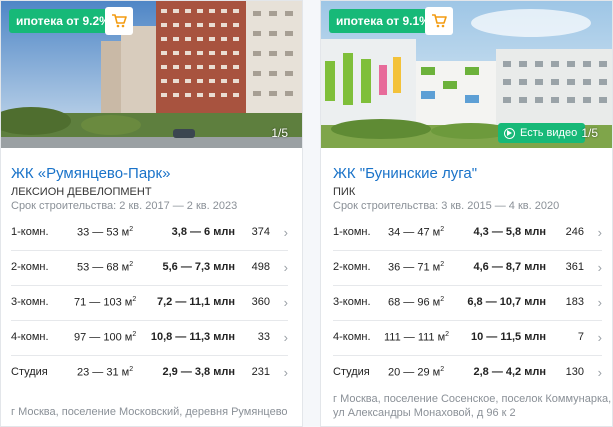 This screenshot has height=427, width=613. Describe the element at coordinates (260, 267) in the screenshot. I see `offer-count: 498` at that location.